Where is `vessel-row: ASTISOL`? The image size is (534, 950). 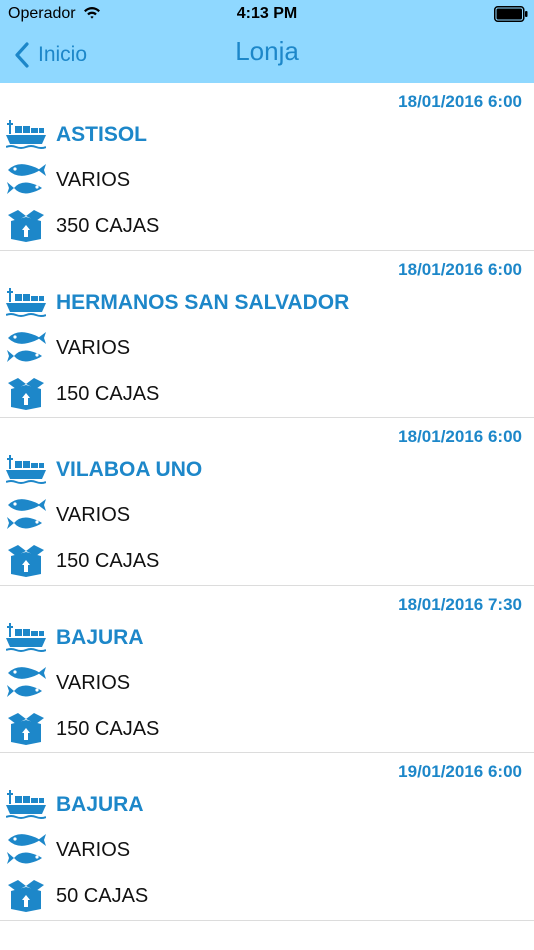 vessel-row: ASTISOL is located at coordinates (267, 134).